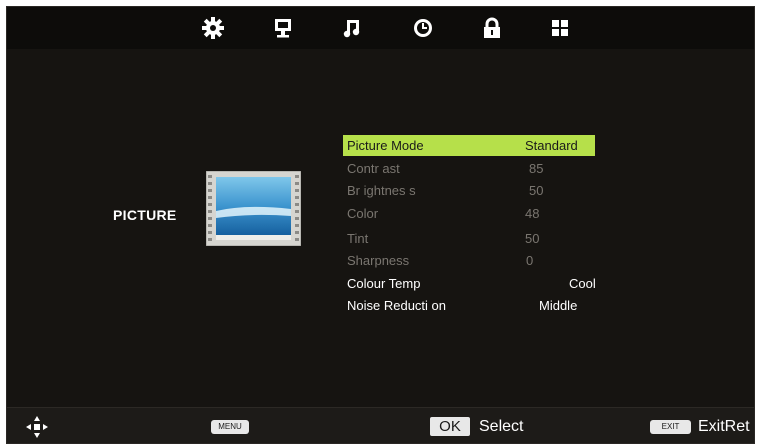 The height and width of the screenshot is (448, 757). I want to click on menu-item-value: 0, so click(530, 260).